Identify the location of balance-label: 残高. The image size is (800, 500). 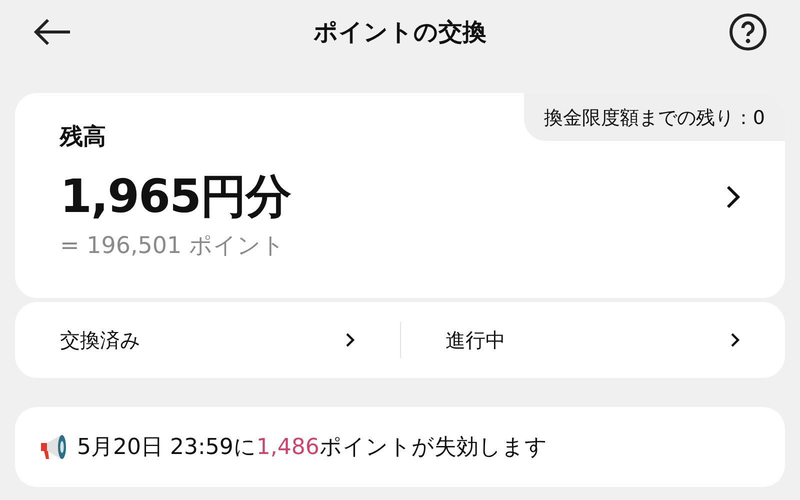
(83, 137).